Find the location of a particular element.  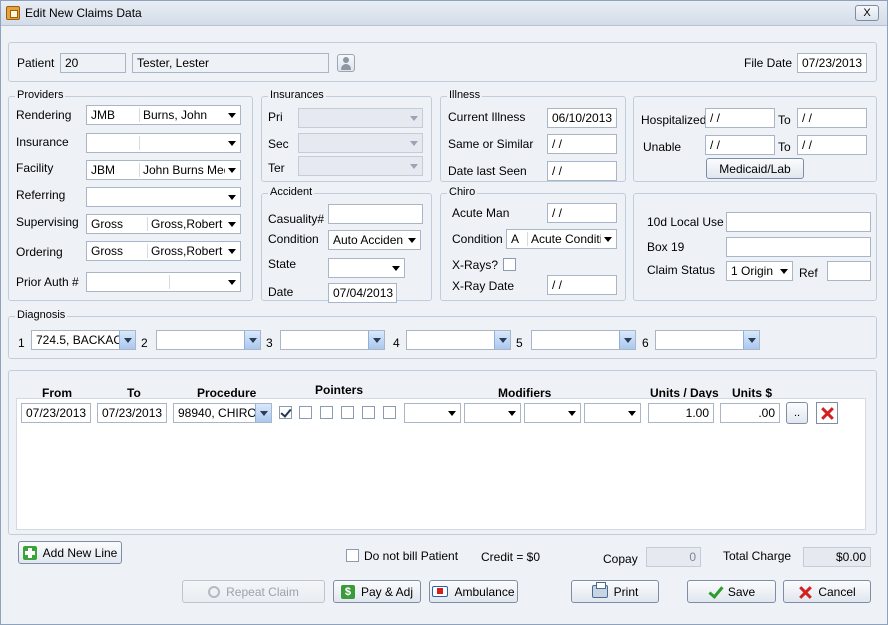

diagnosis-4-select is located at coordinates (458, 340).